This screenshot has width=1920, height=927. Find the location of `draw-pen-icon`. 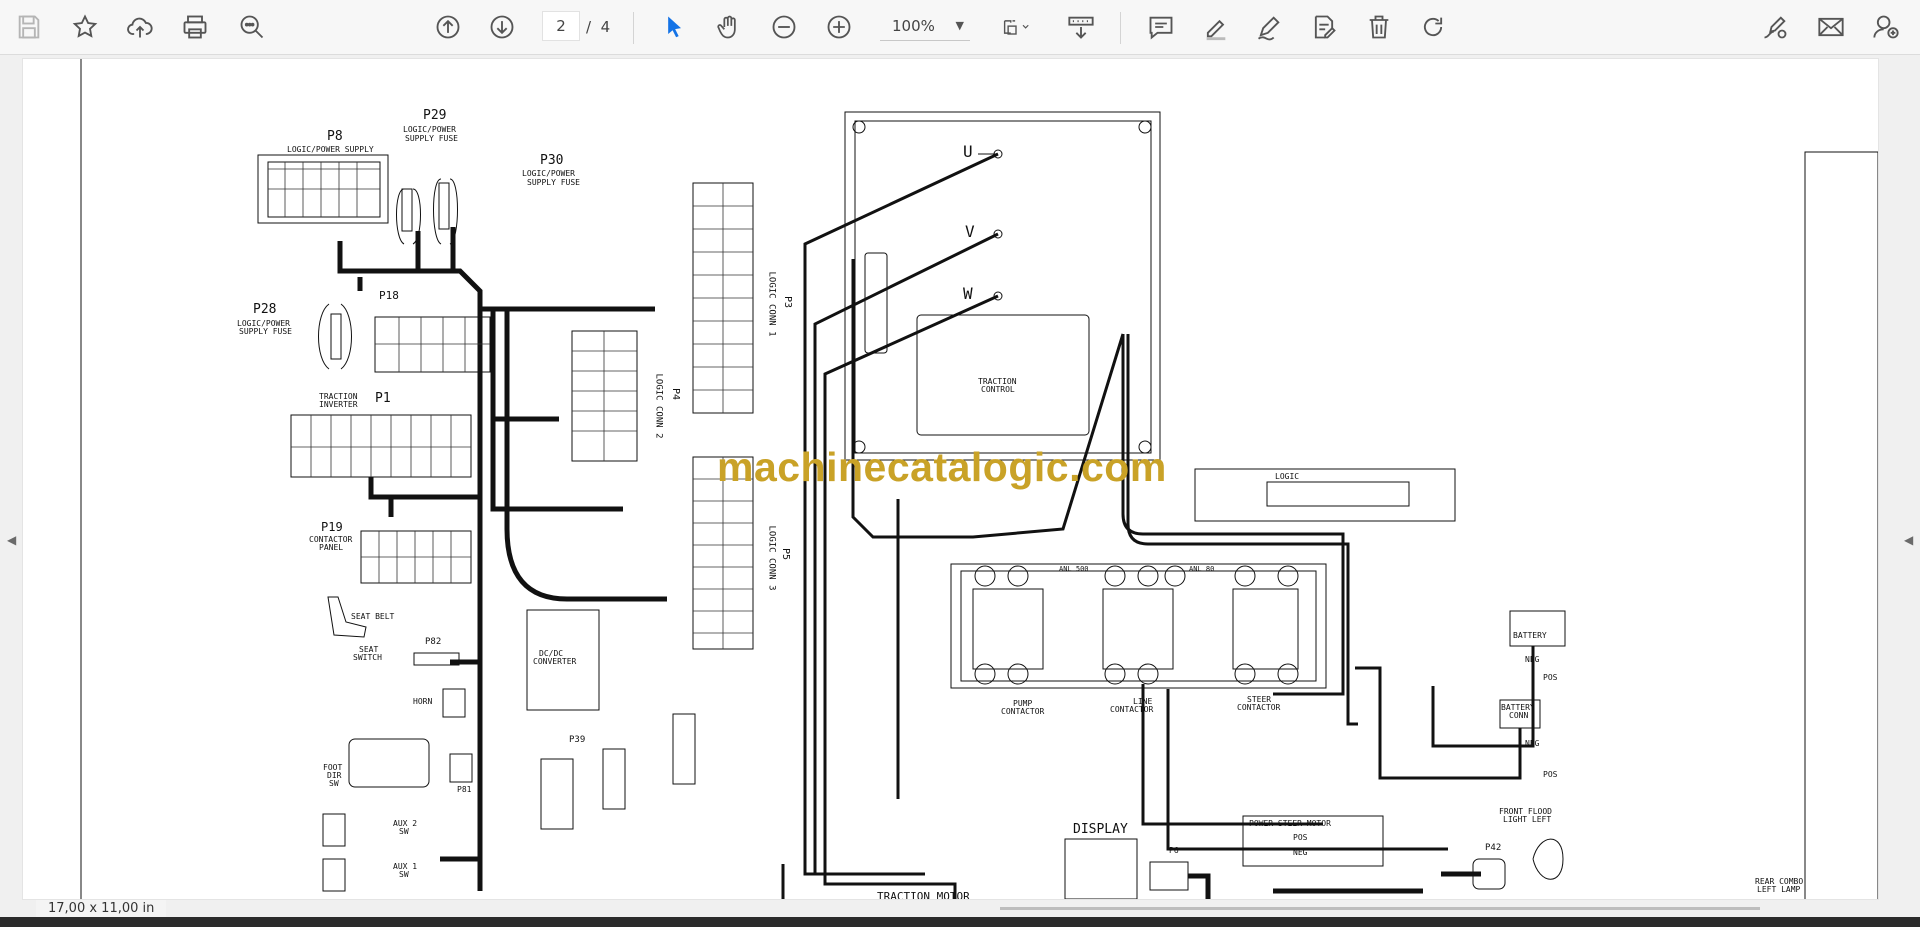

draw-pen-icon is located at coordinates (1269, 27).